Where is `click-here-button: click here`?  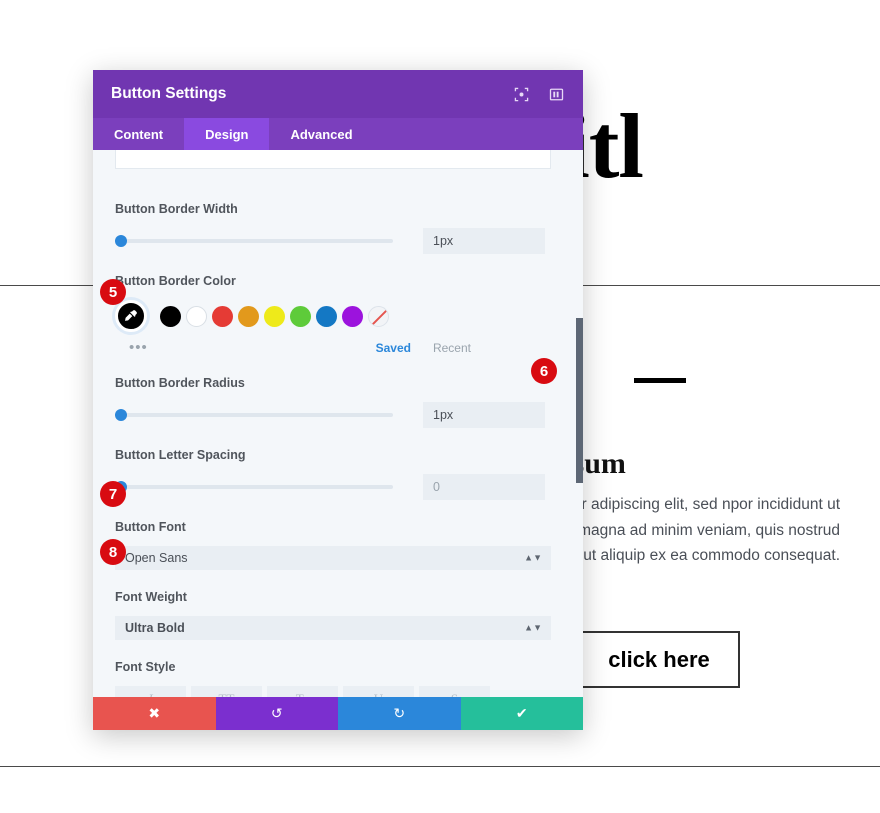
click-here-button: click here is located at coordinates (659, 659).